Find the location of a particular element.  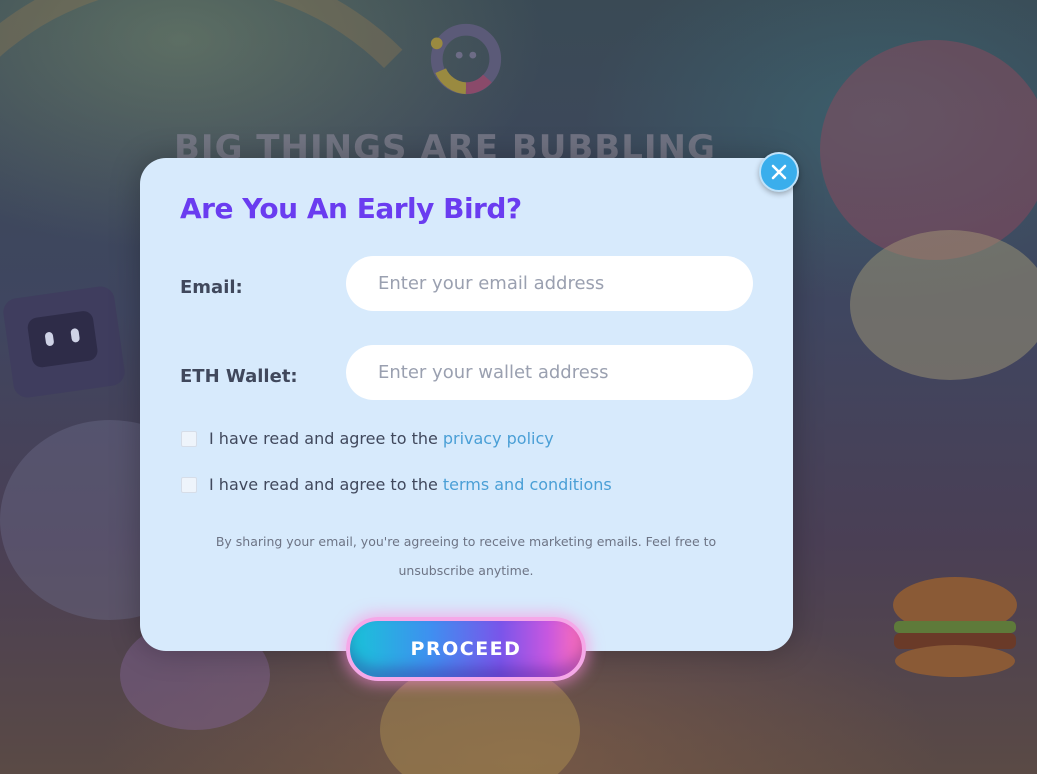

email-input is located at coordinates (549, 283).